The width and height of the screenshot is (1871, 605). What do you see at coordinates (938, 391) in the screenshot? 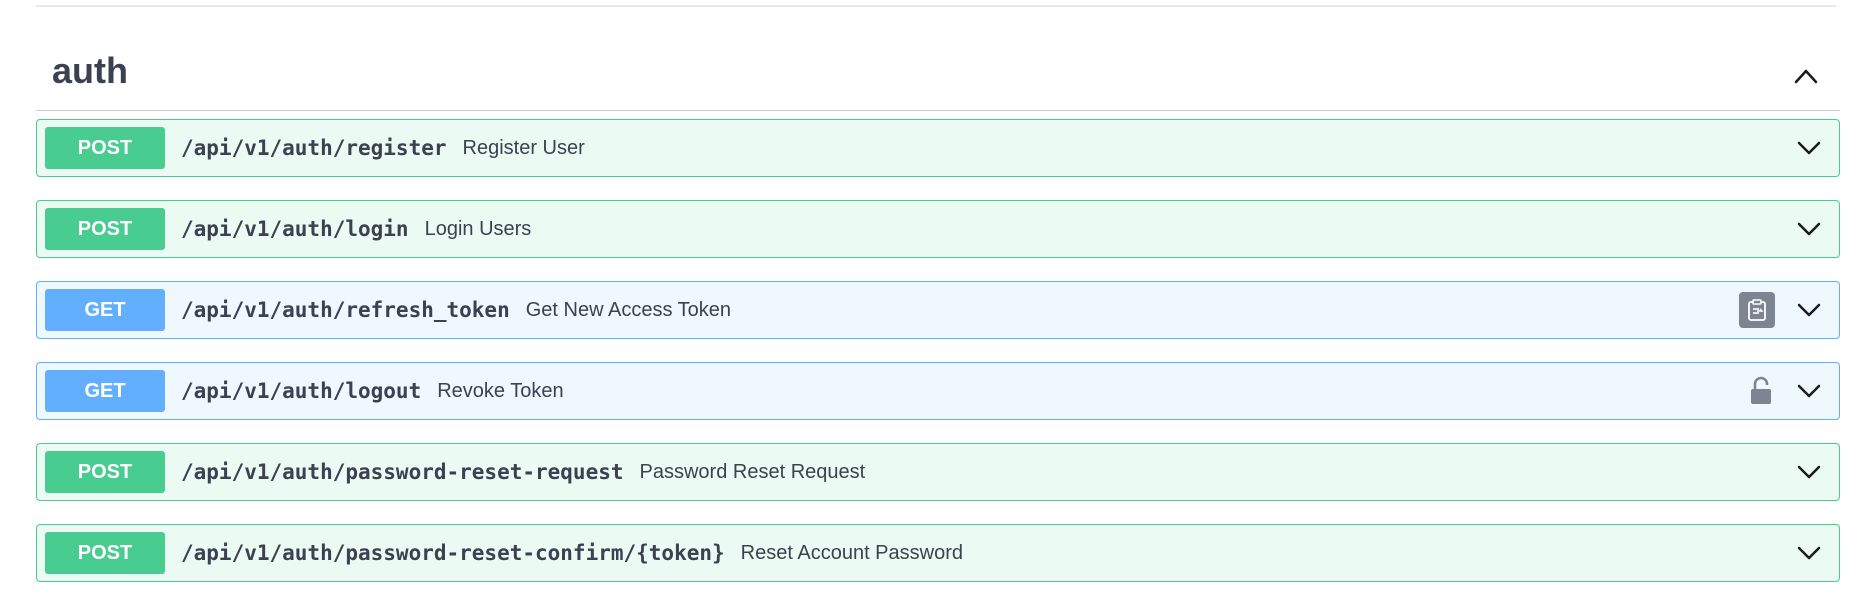
I see `operation-logout: GET /api/v1/auth/logout Revoke Token` at bounding box center [938, 391].